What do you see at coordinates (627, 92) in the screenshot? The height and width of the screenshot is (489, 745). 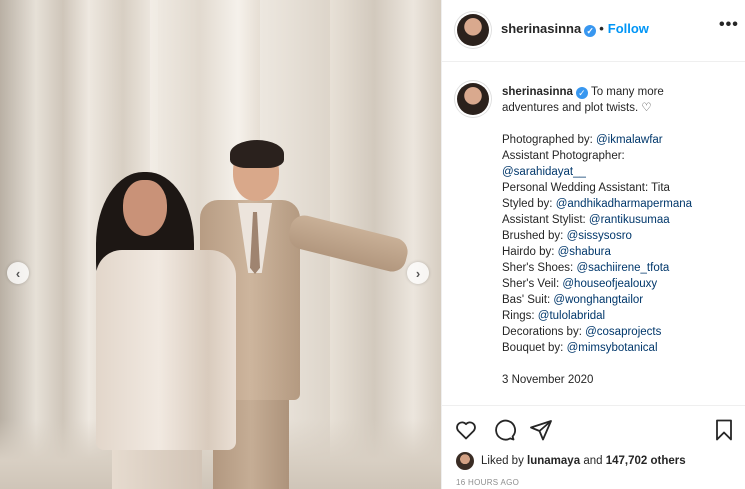 I see `caption-intro: To many more` at bounding box center [627, 92].